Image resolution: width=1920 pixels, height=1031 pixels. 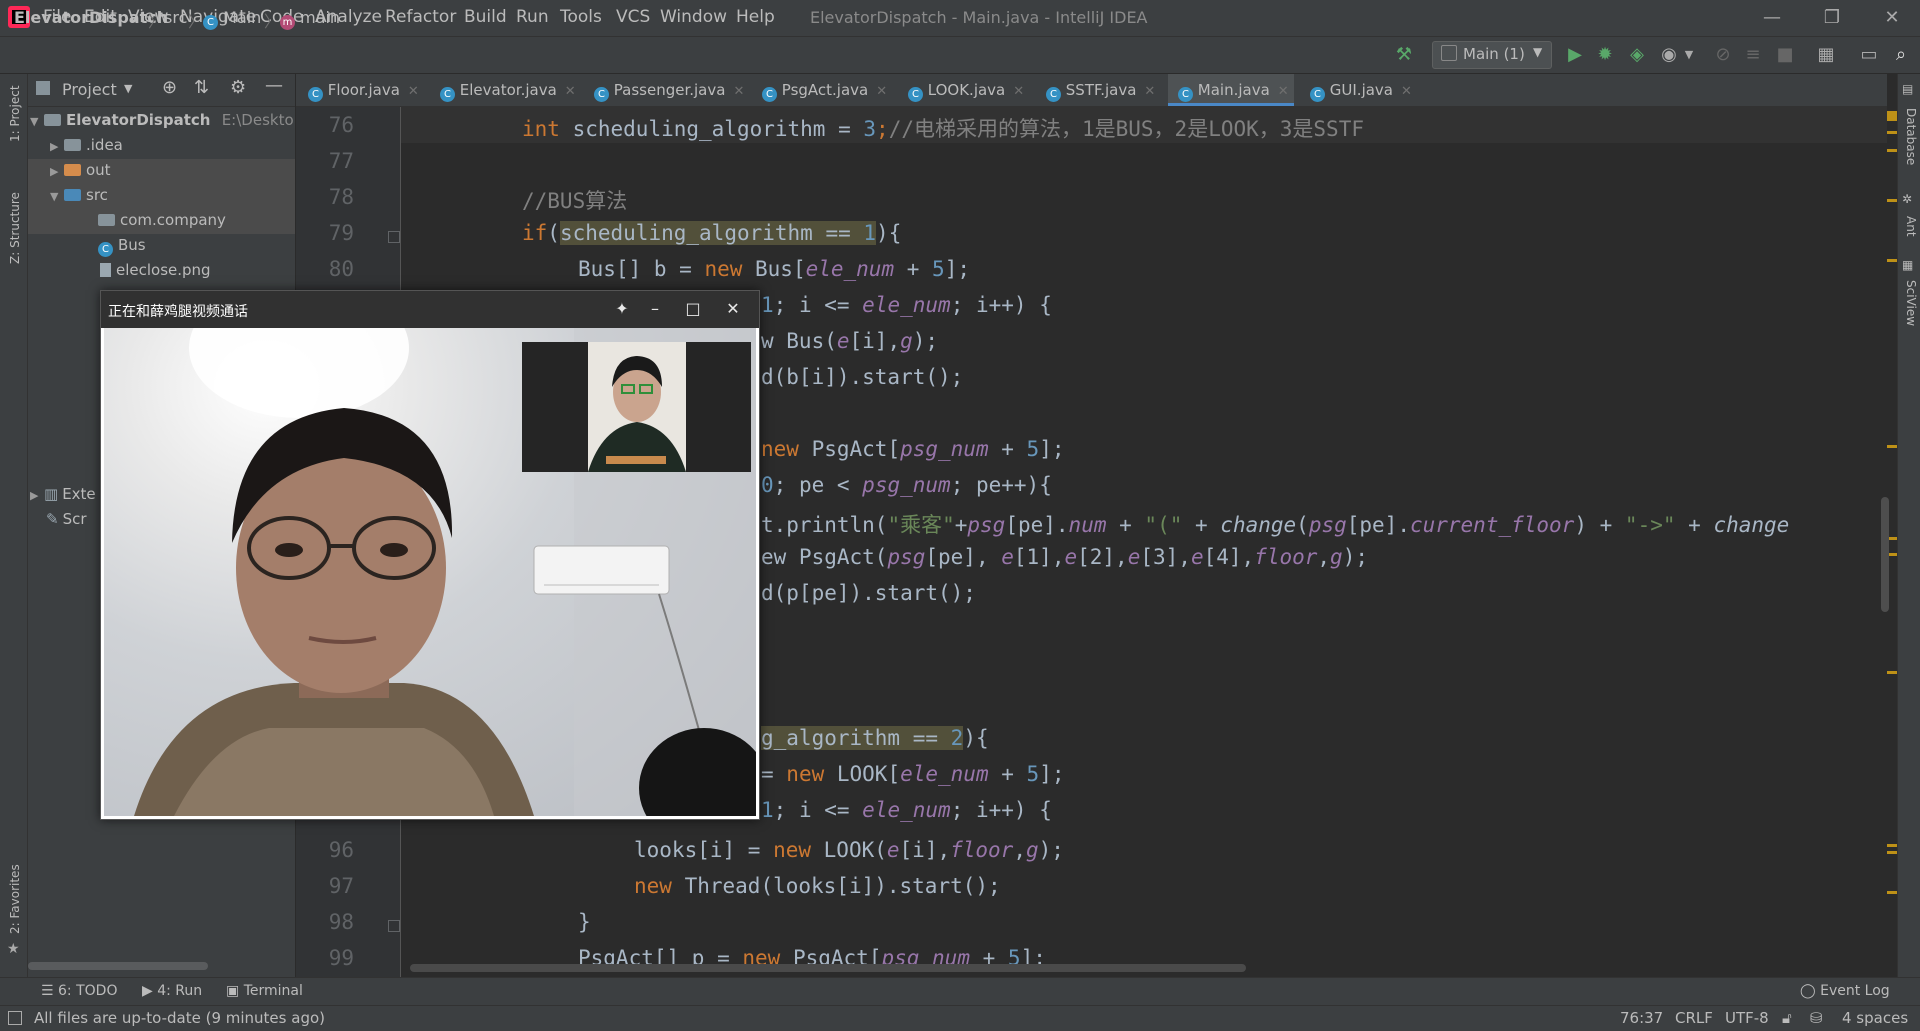 I want to click on code-token: ew PsgAct(, so click(x=824, y=557).